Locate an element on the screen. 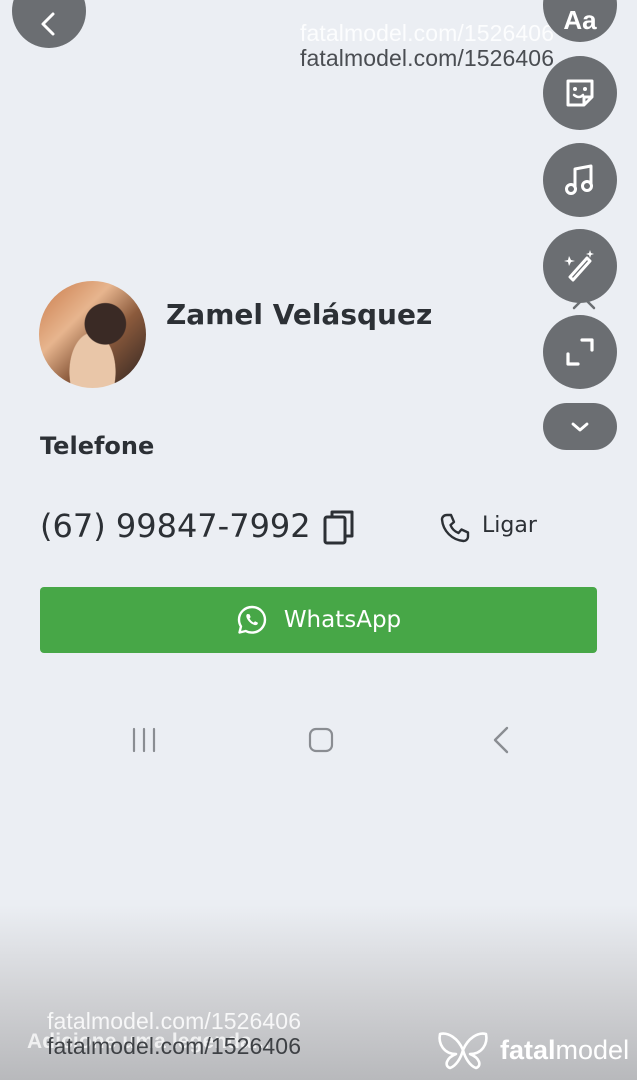 Image resolution: width=637 pixels, height=1080 pixels. text-tool-label: Aa is located at coordinates (580, 19).